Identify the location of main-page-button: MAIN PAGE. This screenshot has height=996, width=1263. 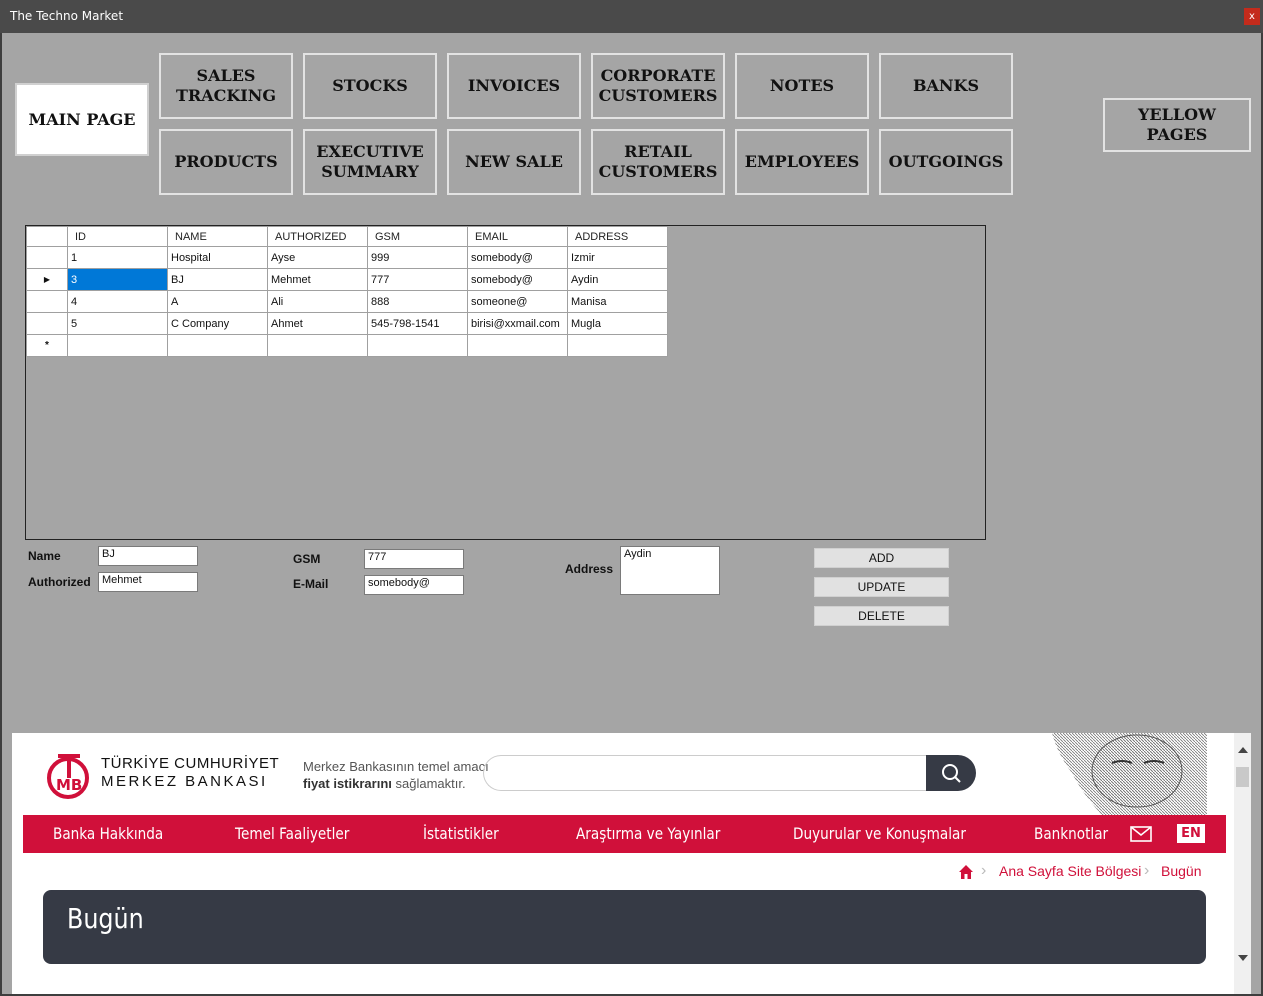
(82, 119).